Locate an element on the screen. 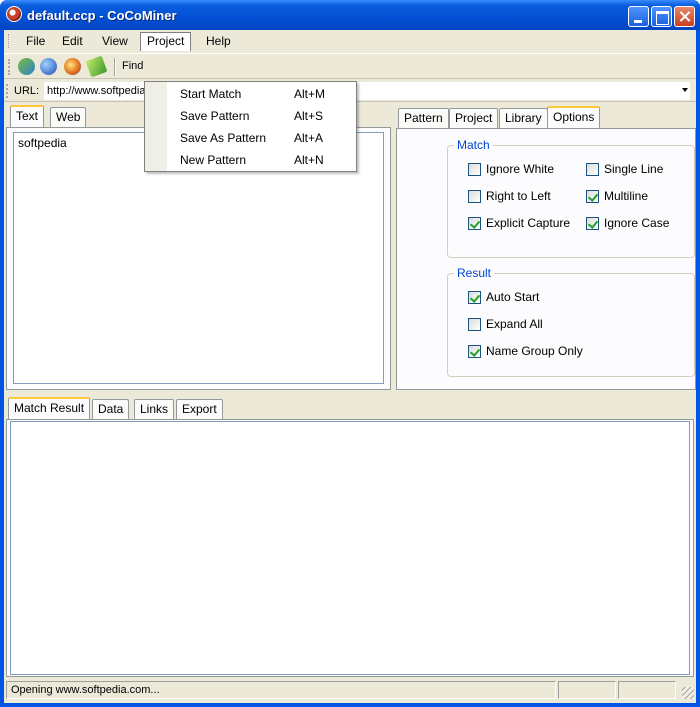 Image resolution: width=700 pixels, height=707 pixels. menu-item-shortcut: Alt+S is located at coordinates (309, 116).